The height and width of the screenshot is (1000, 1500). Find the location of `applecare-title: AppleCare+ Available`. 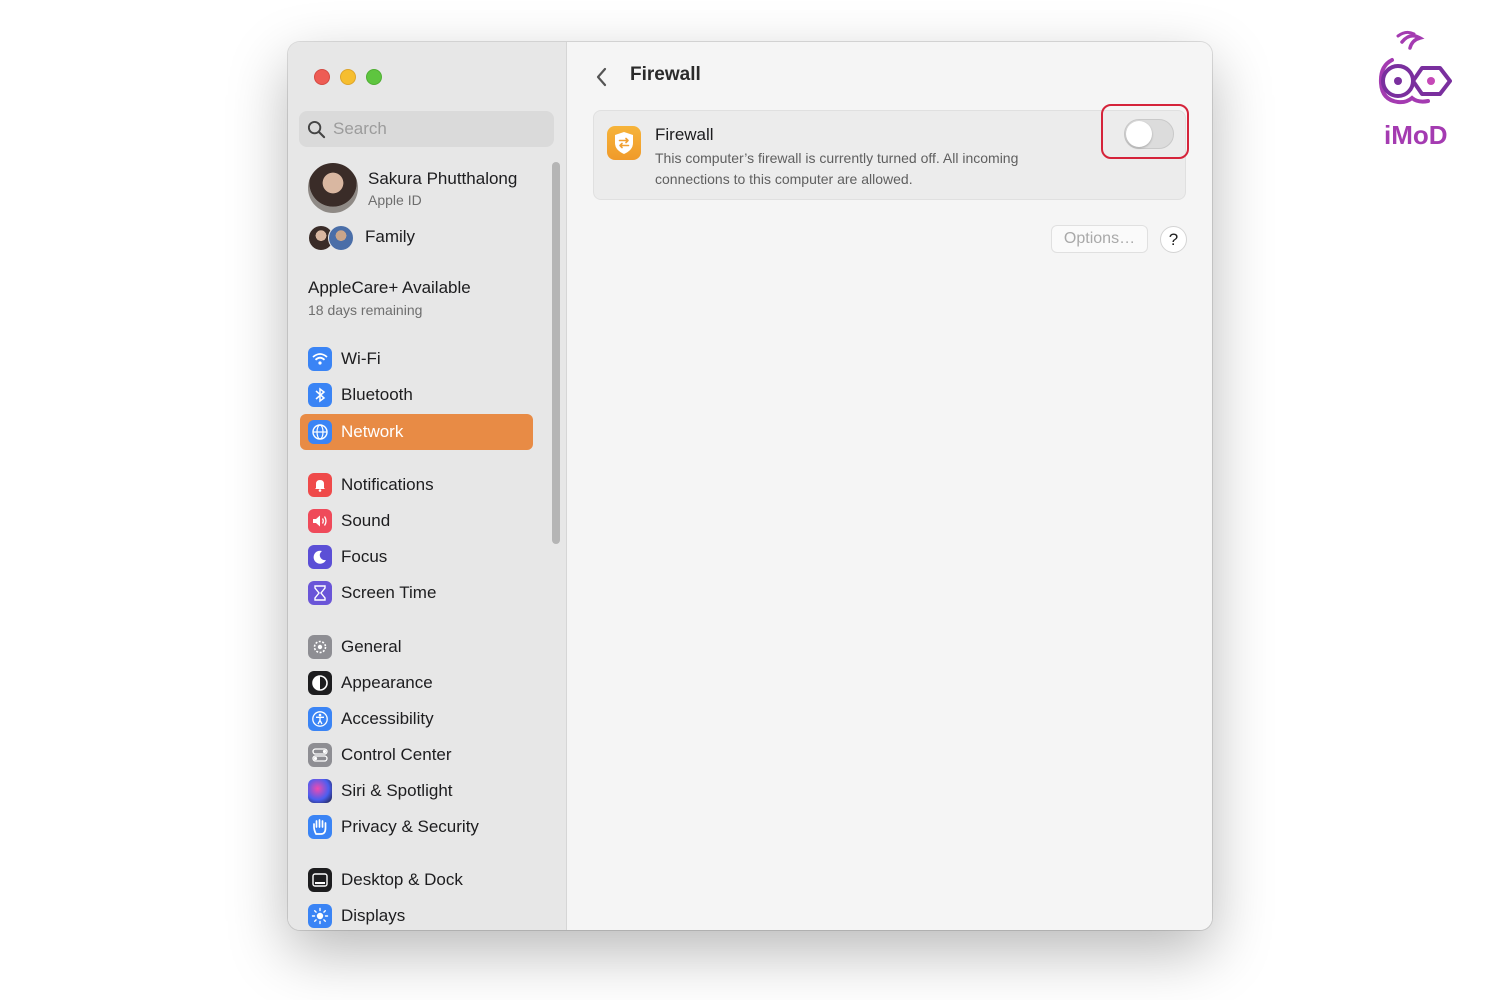

applecare-title: AppleCare+ Available is located at coordinates (389, 287).